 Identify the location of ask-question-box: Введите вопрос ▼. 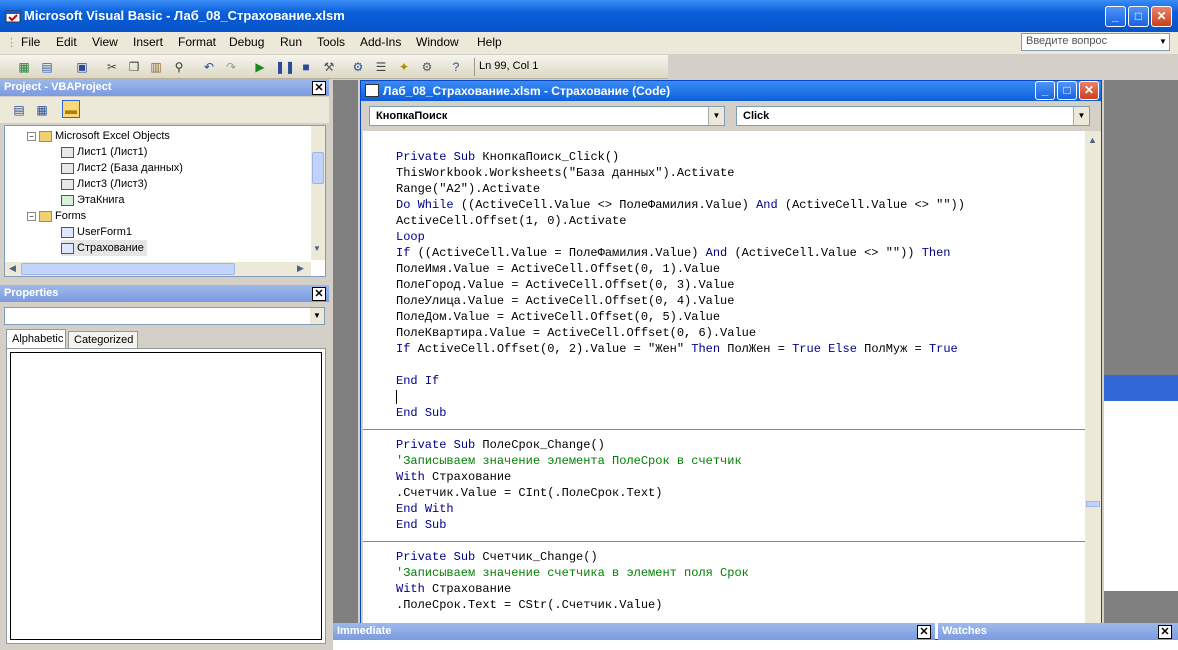
(1095, 42).